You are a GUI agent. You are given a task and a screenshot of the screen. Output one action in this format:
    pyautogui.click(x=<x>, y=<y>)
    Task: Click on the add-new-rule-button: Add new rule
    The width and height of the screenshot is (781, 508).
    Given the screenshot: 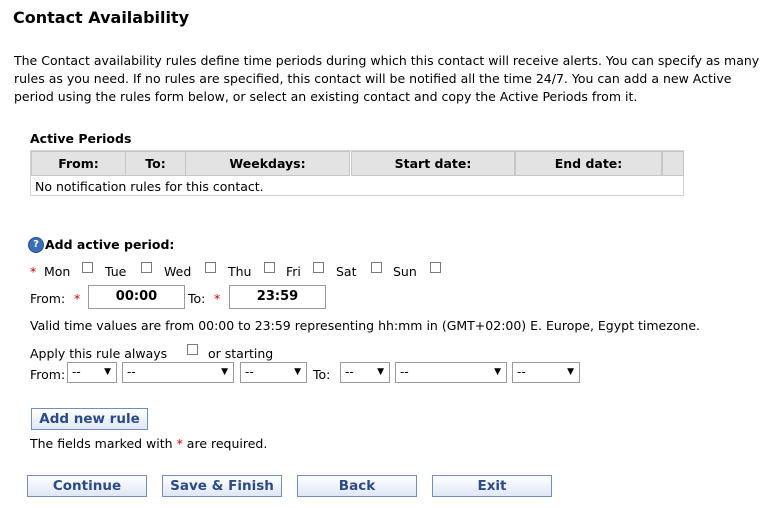 What is the action you would take?
    pyautogui.click(x=89, y=419)
    